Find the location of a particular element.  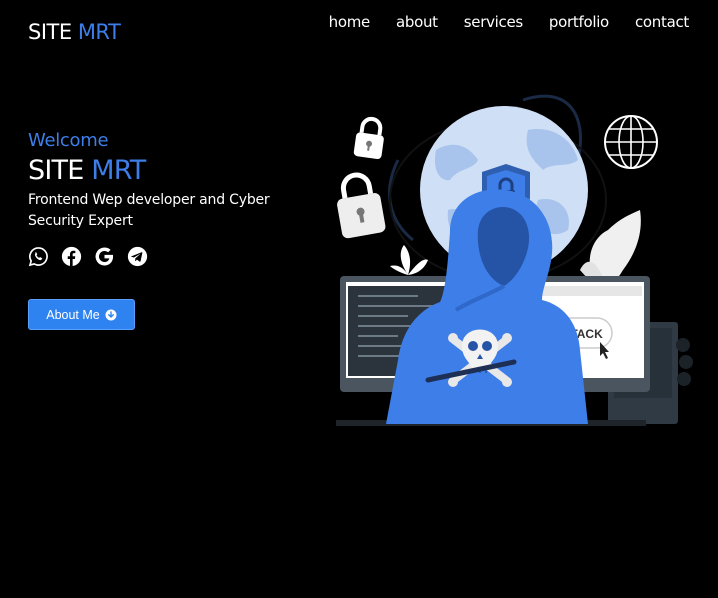

main-nav: home about services portfolio contact is located at coordinates (509, 22).